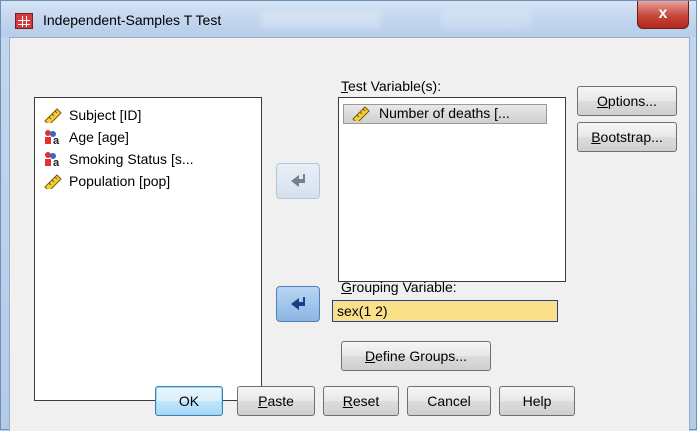 The image size is (697, 431). What do you see at coordinates (276, 401) in the screenshot?
I see `paste-button: Paste` at bounding box center [276, 401].